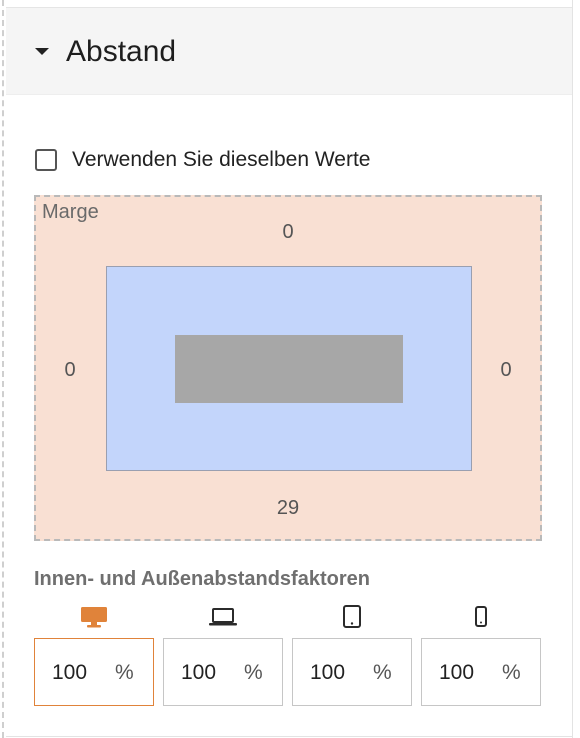 This screenshot has height=738, width=580. Describe the element at coordinates (289, 736) in the screenshot. I see `panel-bottom-border` at that location.